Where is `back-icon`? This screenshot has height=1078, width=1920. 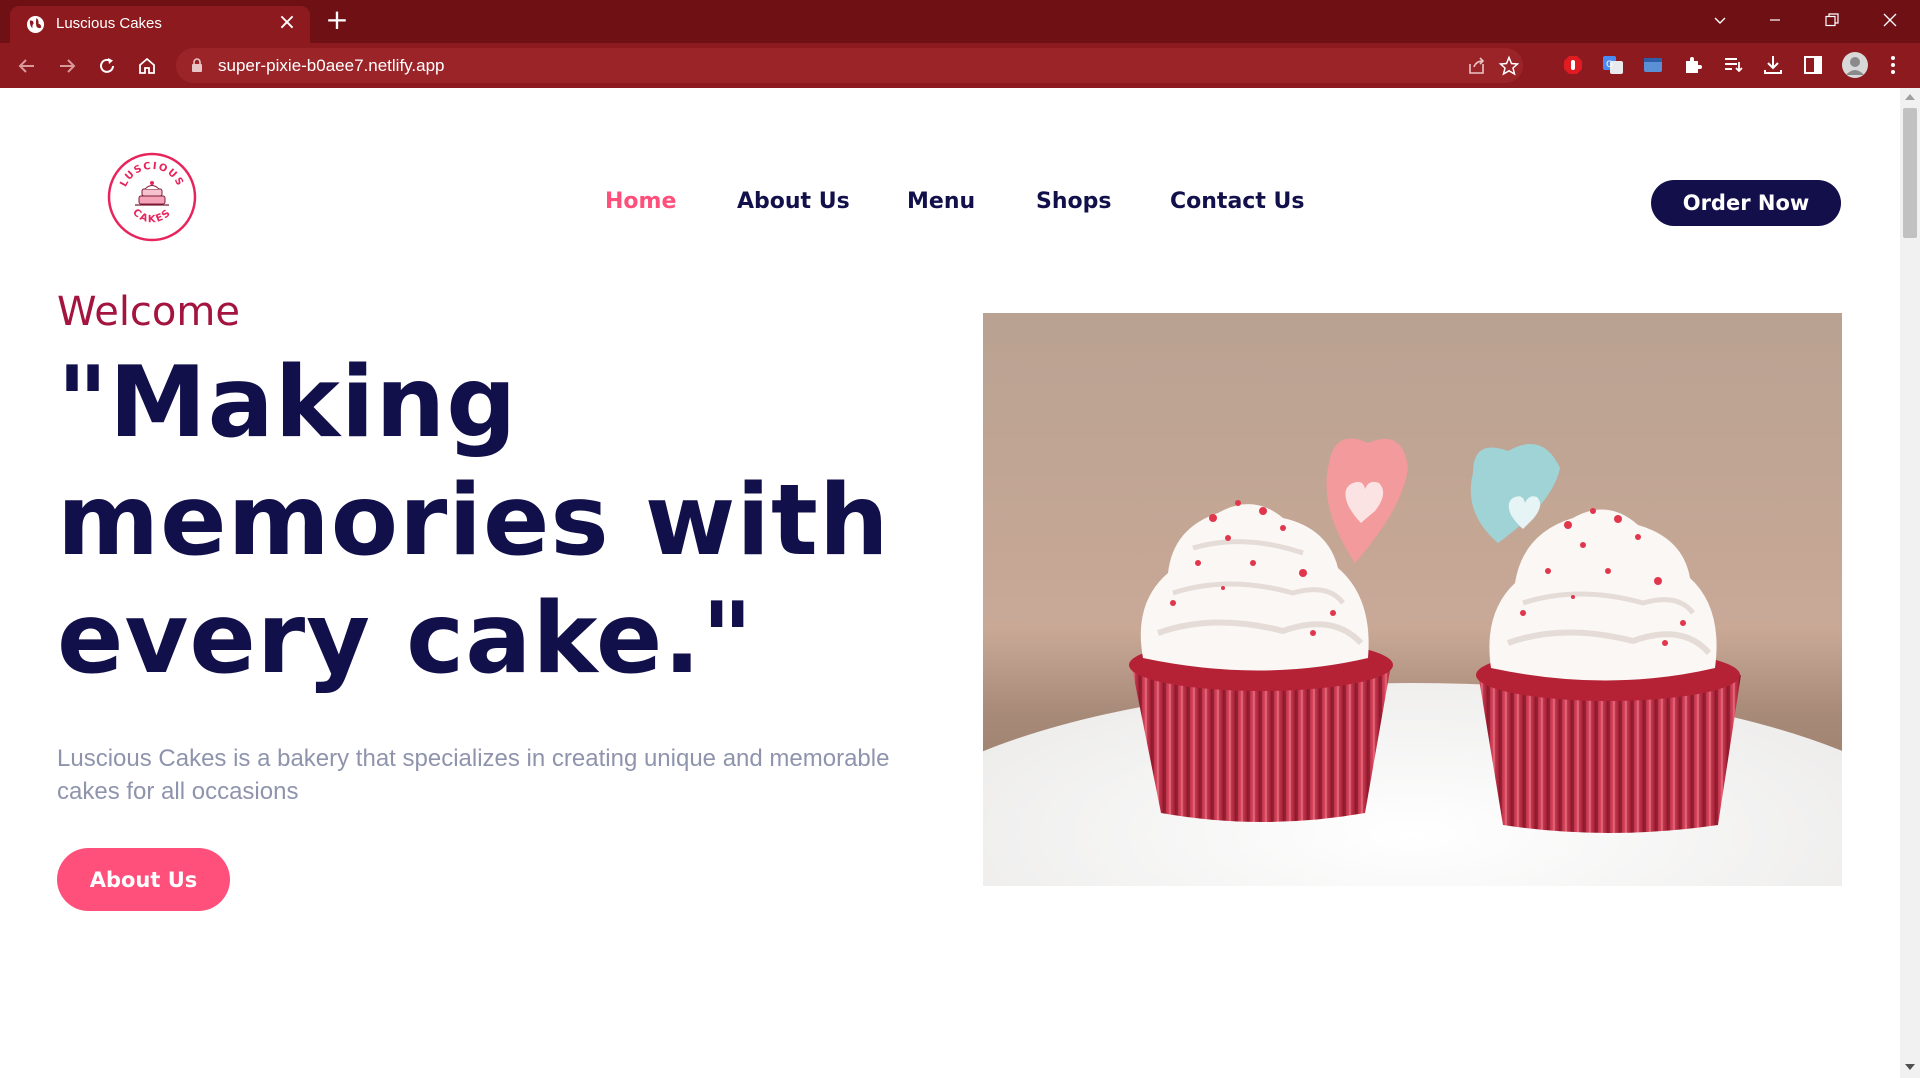
back-icon is located at coordinates (27, 66).